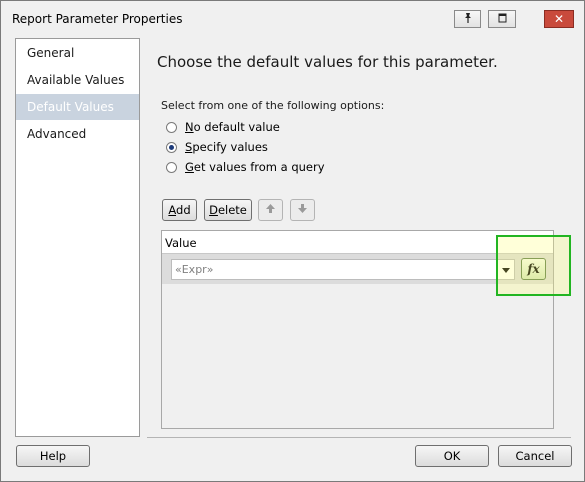 The height and width of the screenshot is (482, 585). I want to click on delete-button-label: Delete, so click(228, 210).